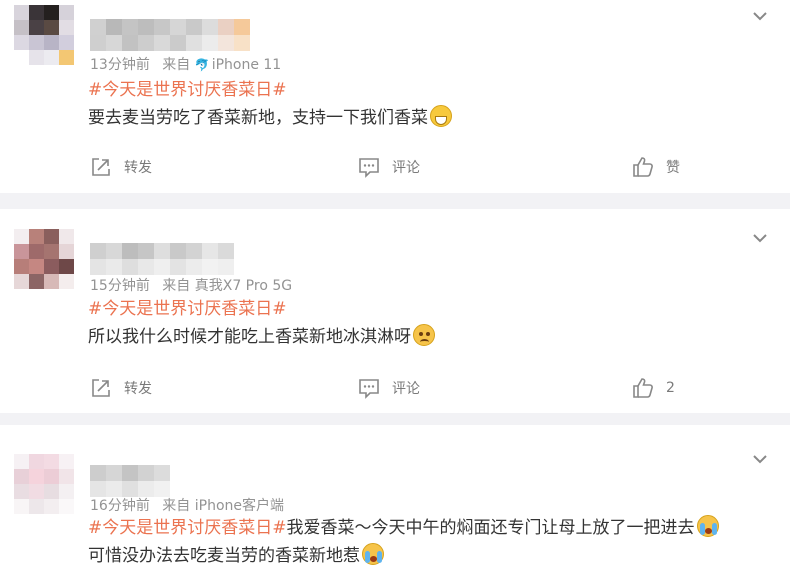 This screenshot has width=790, height=583. Describe the element at coordinates (258, 118) in the screenshot. I see `post-text: 要去麦当劳吃了香菜新地，支持一下我们香菜` at that location.